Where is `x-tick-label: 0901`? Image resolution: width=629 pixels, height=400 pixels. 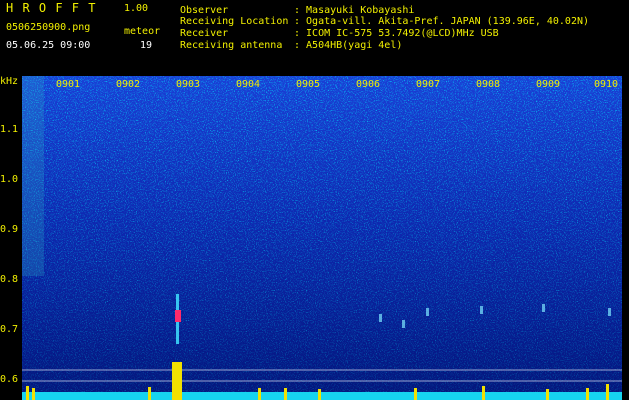 x-tick-label: 0901 is located at coordinates (68, 84).